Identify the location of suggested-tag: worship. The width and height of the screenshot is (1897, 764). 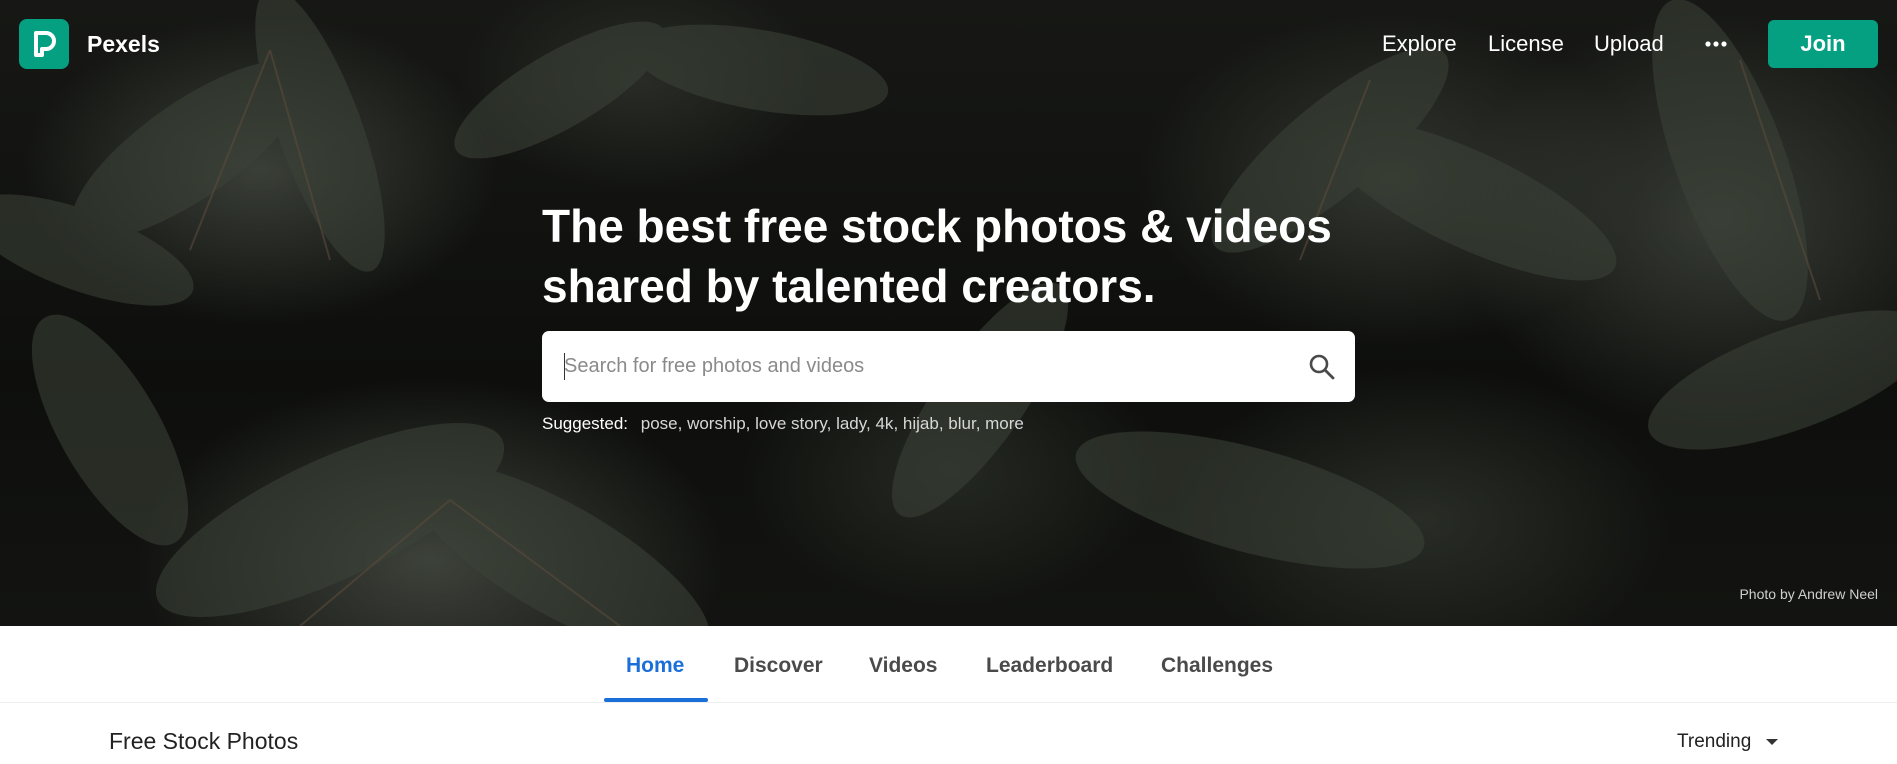
(716, 423).